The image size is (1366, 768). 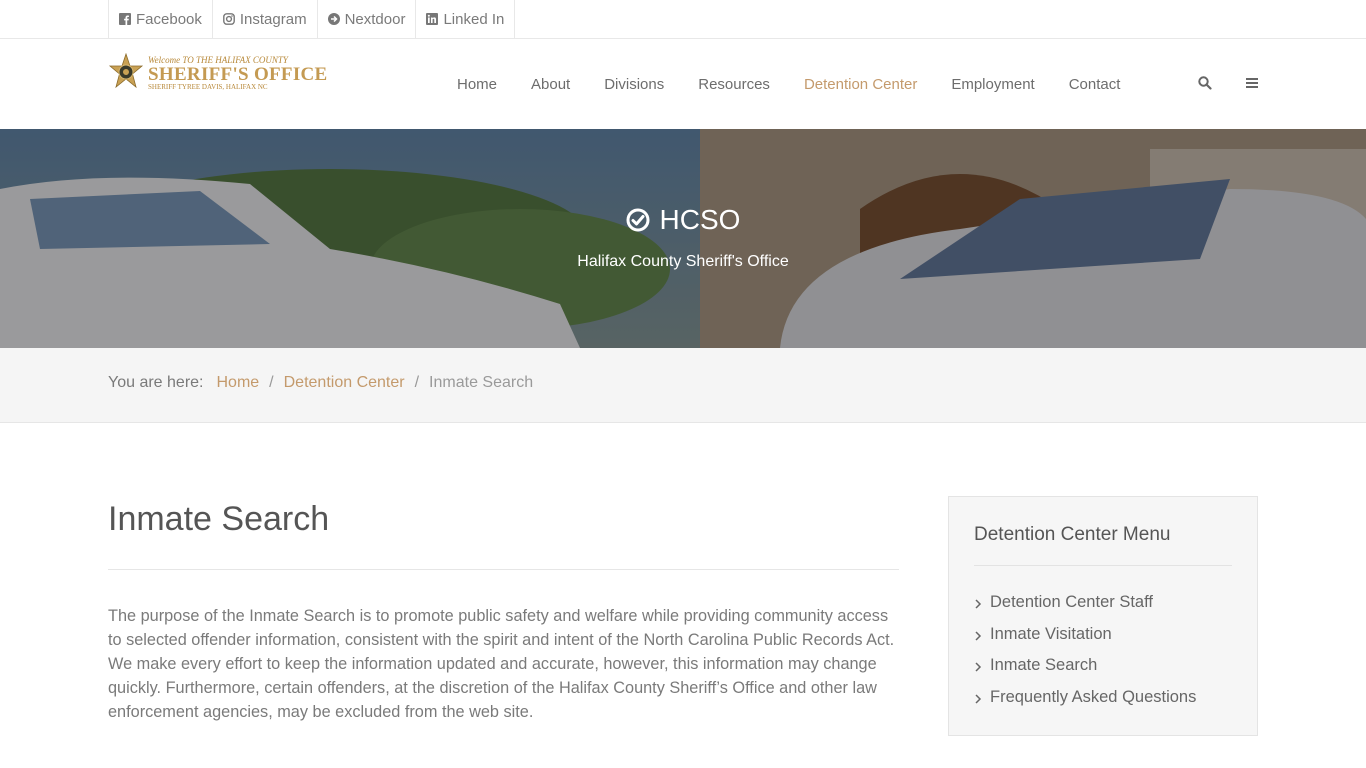 I want to click on nav-resources: Resources, so click(x=734, y=84).